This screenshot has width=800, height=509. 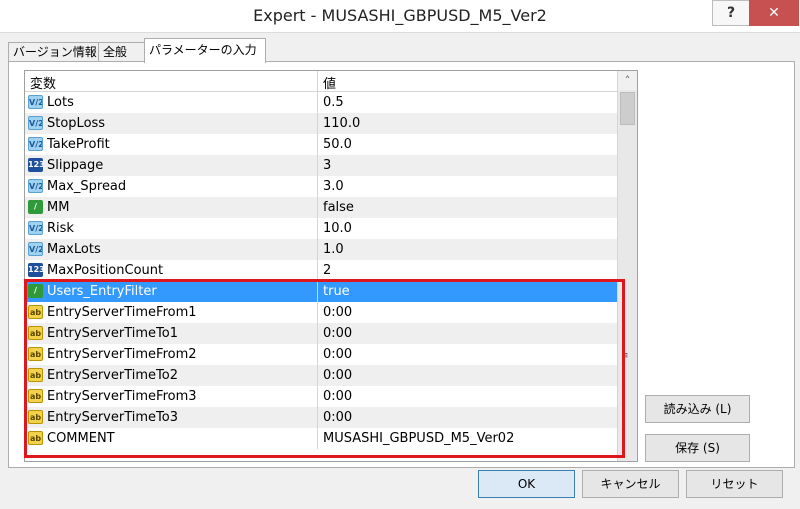 I want to click on vertical-scrollbar: ˄, so click(x=627, y=266).